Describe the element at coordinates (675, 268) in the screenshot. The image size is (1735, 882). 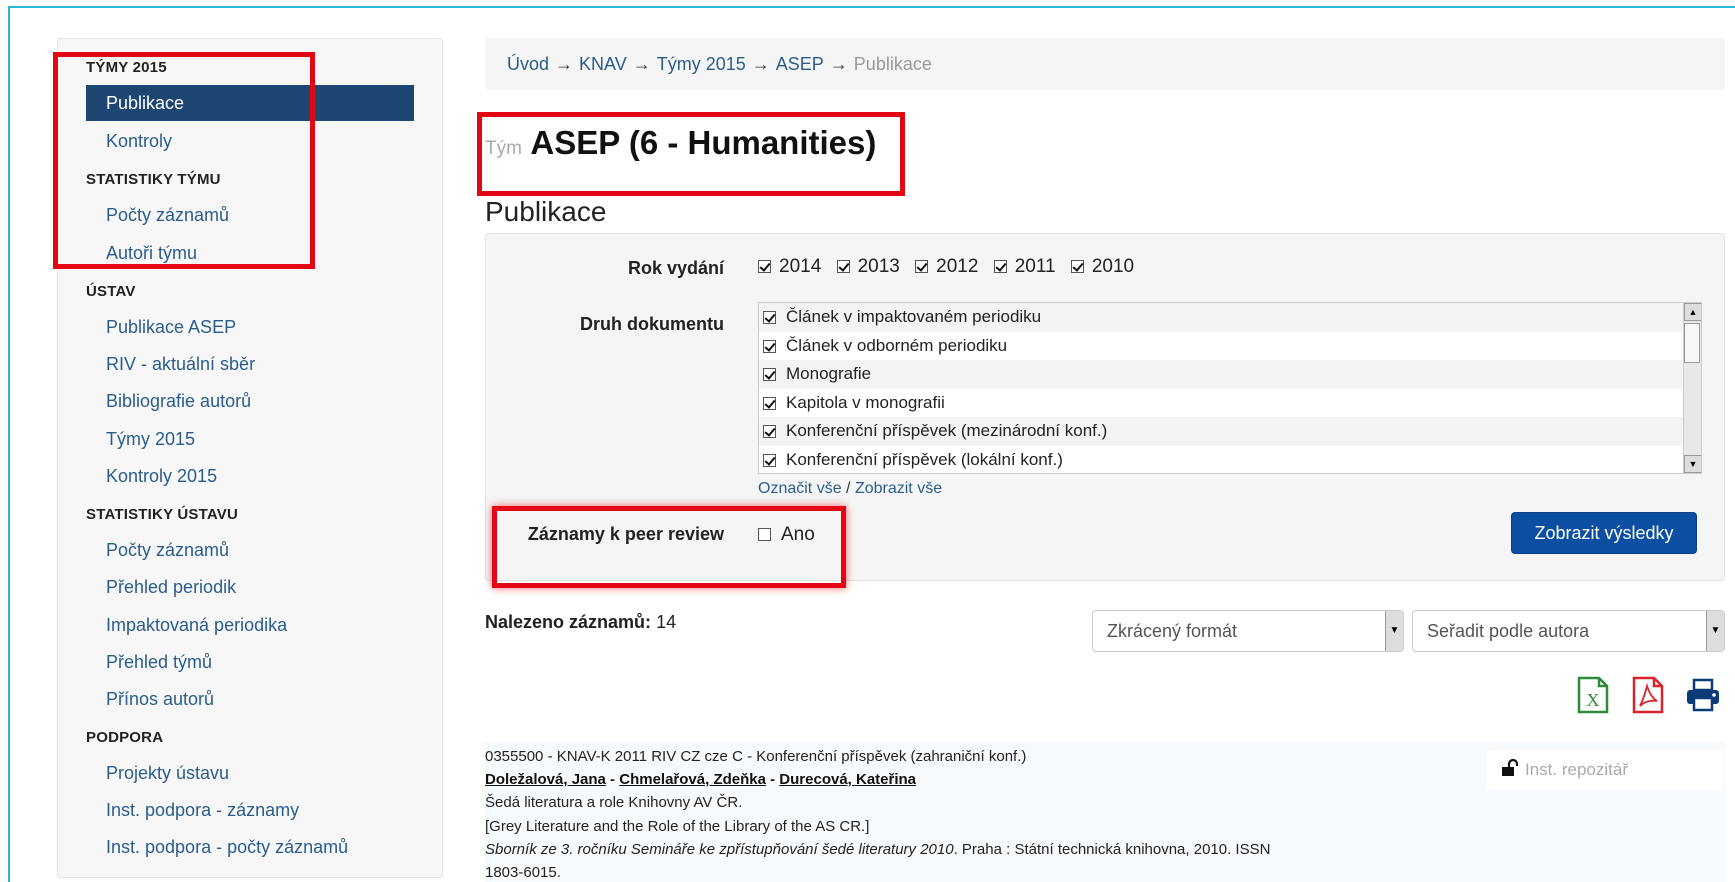
I see `year-label: Rok vydání` at that location.